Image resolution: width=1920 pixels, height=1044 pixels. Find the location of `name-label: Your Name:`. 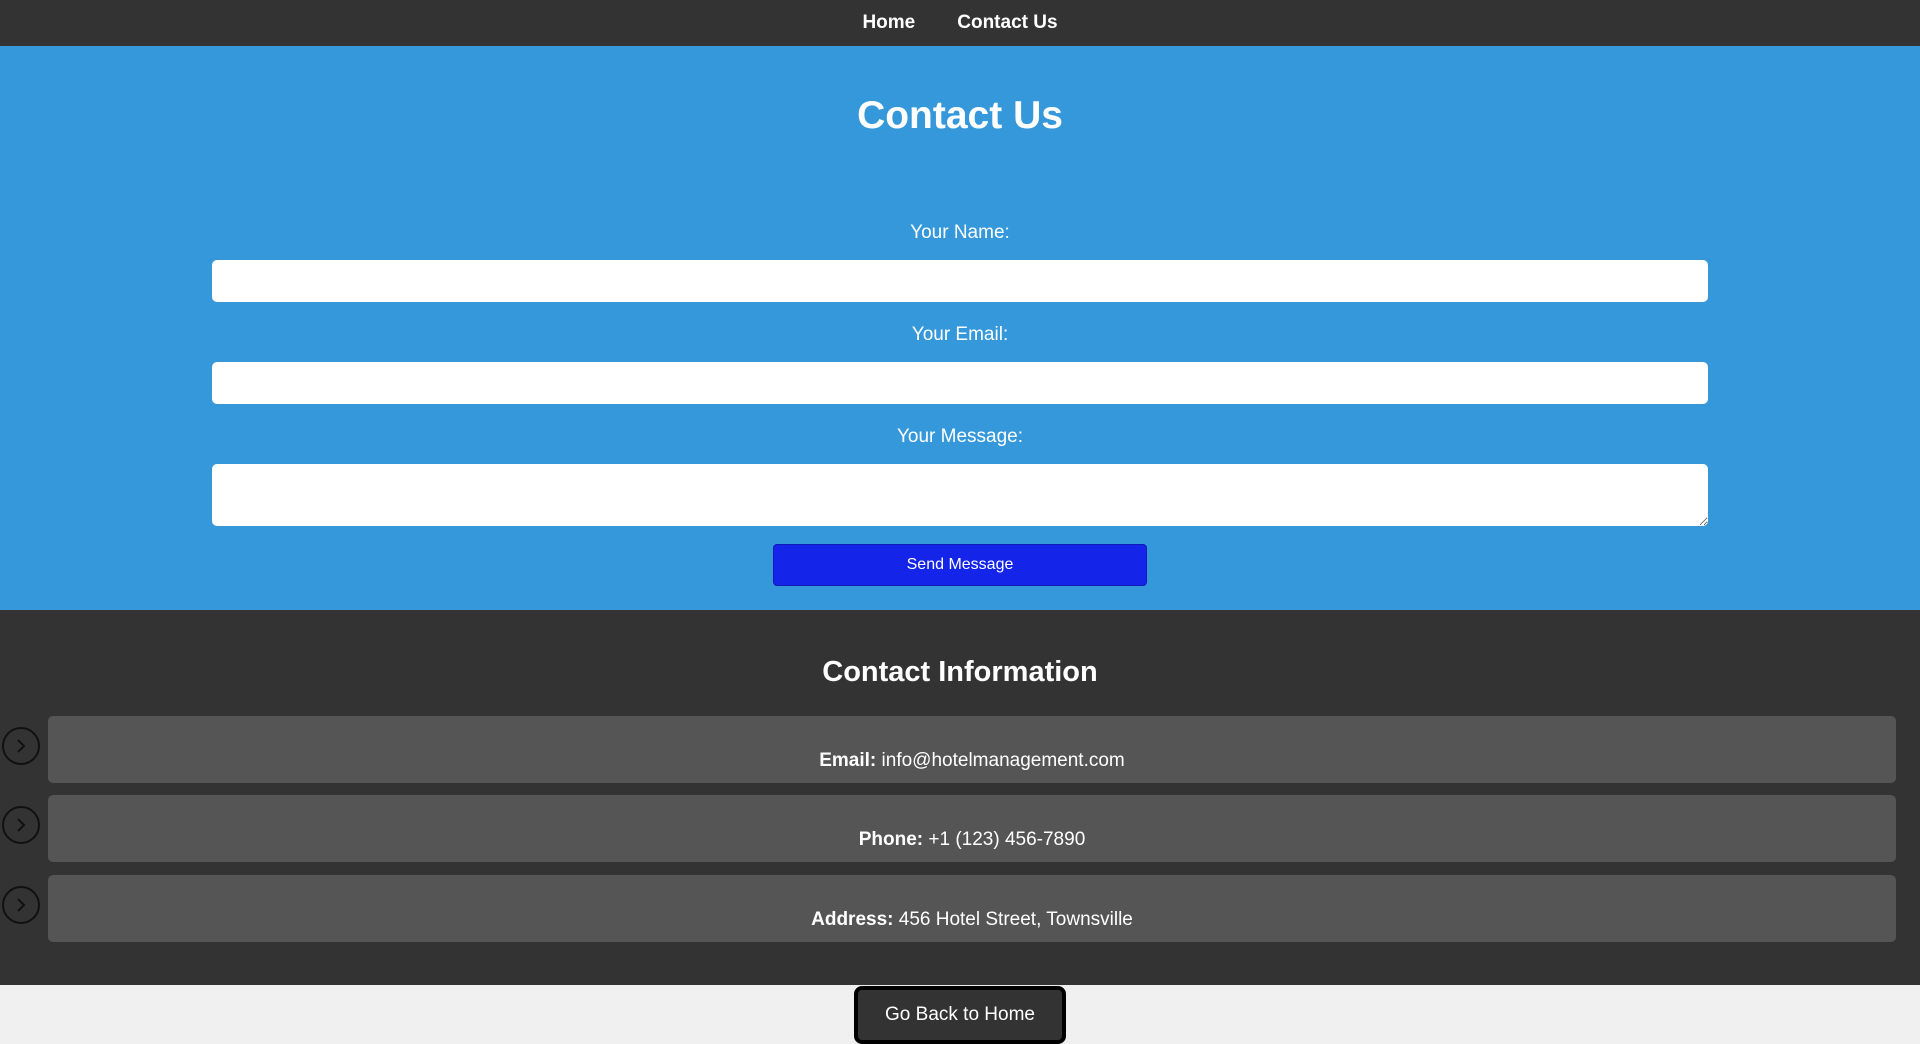

name-label: Your Name: is located at coordinates (960, 232).